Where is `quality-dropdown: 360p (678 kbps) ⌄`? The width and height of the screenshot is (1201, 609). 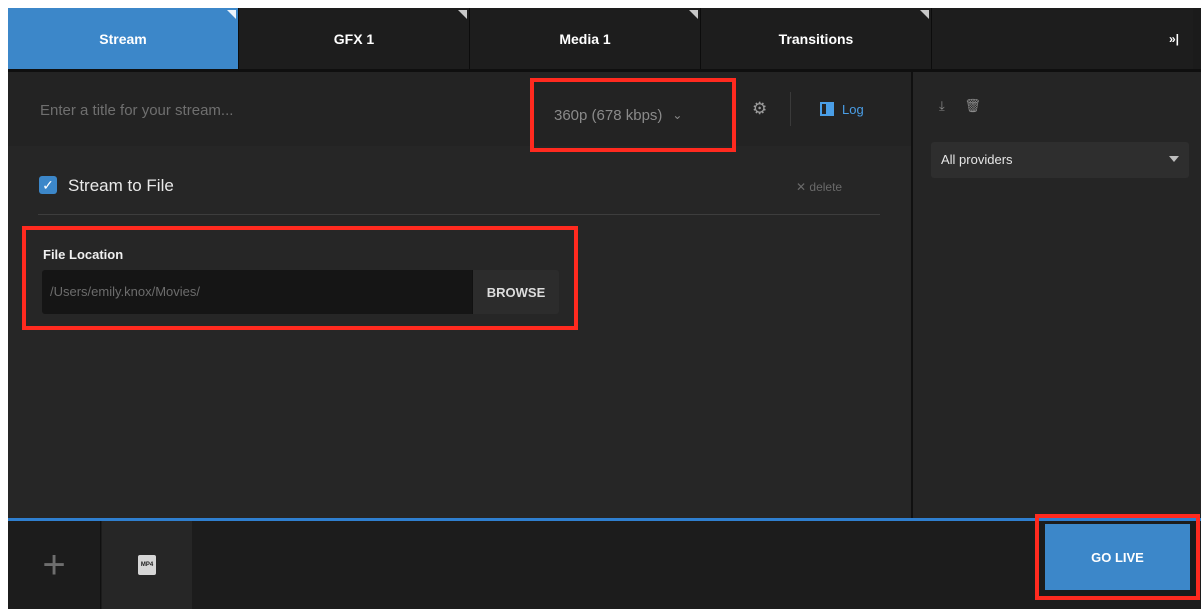 quality-dropdown: 360p (678 kbps) ⌄ is located at coordinates (633, 115).